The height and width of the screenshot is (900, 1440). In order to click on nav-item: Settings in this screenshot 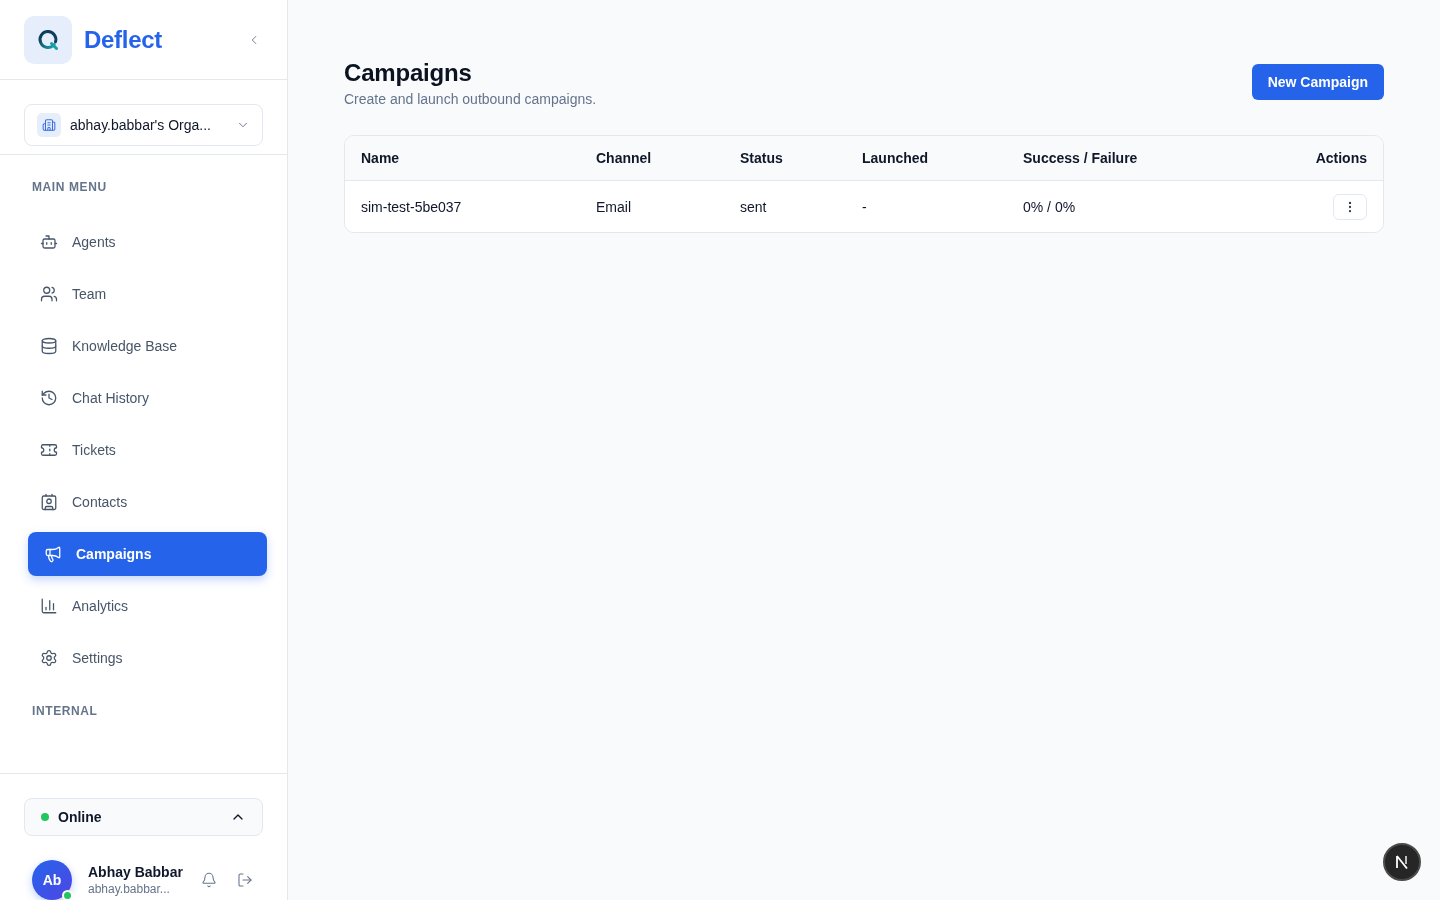, I will do `click(147, 658)`.